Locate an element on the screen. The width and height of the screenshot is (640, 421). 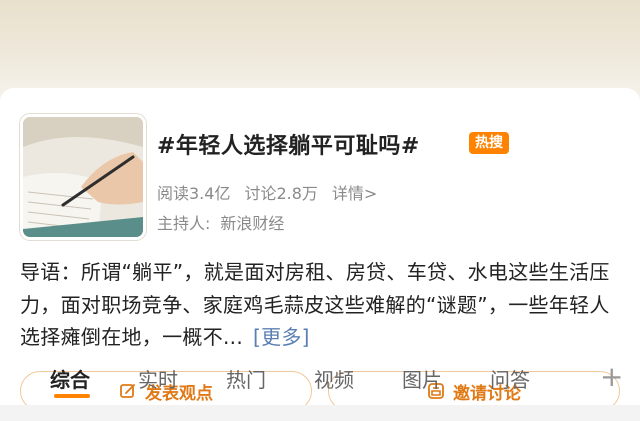
add-tab-icon: + is located at coordinates (611, 376).